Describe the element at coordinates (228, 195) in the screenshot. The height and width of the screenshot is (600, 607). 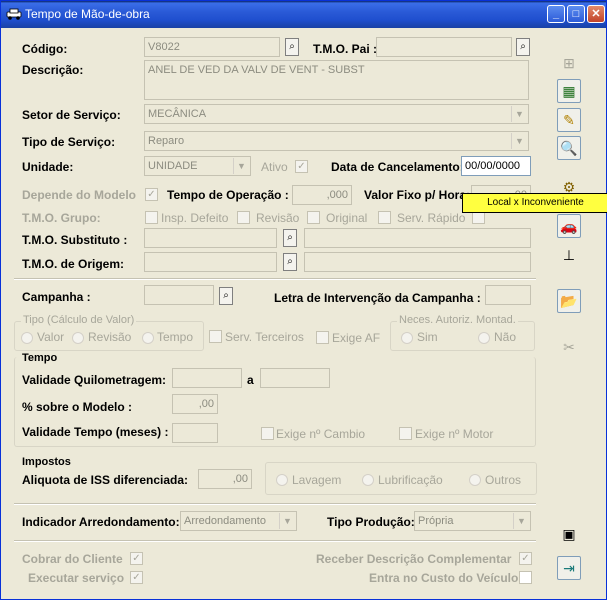
I see `tempo-operacao-label: Tempo de Operação :` at that location.